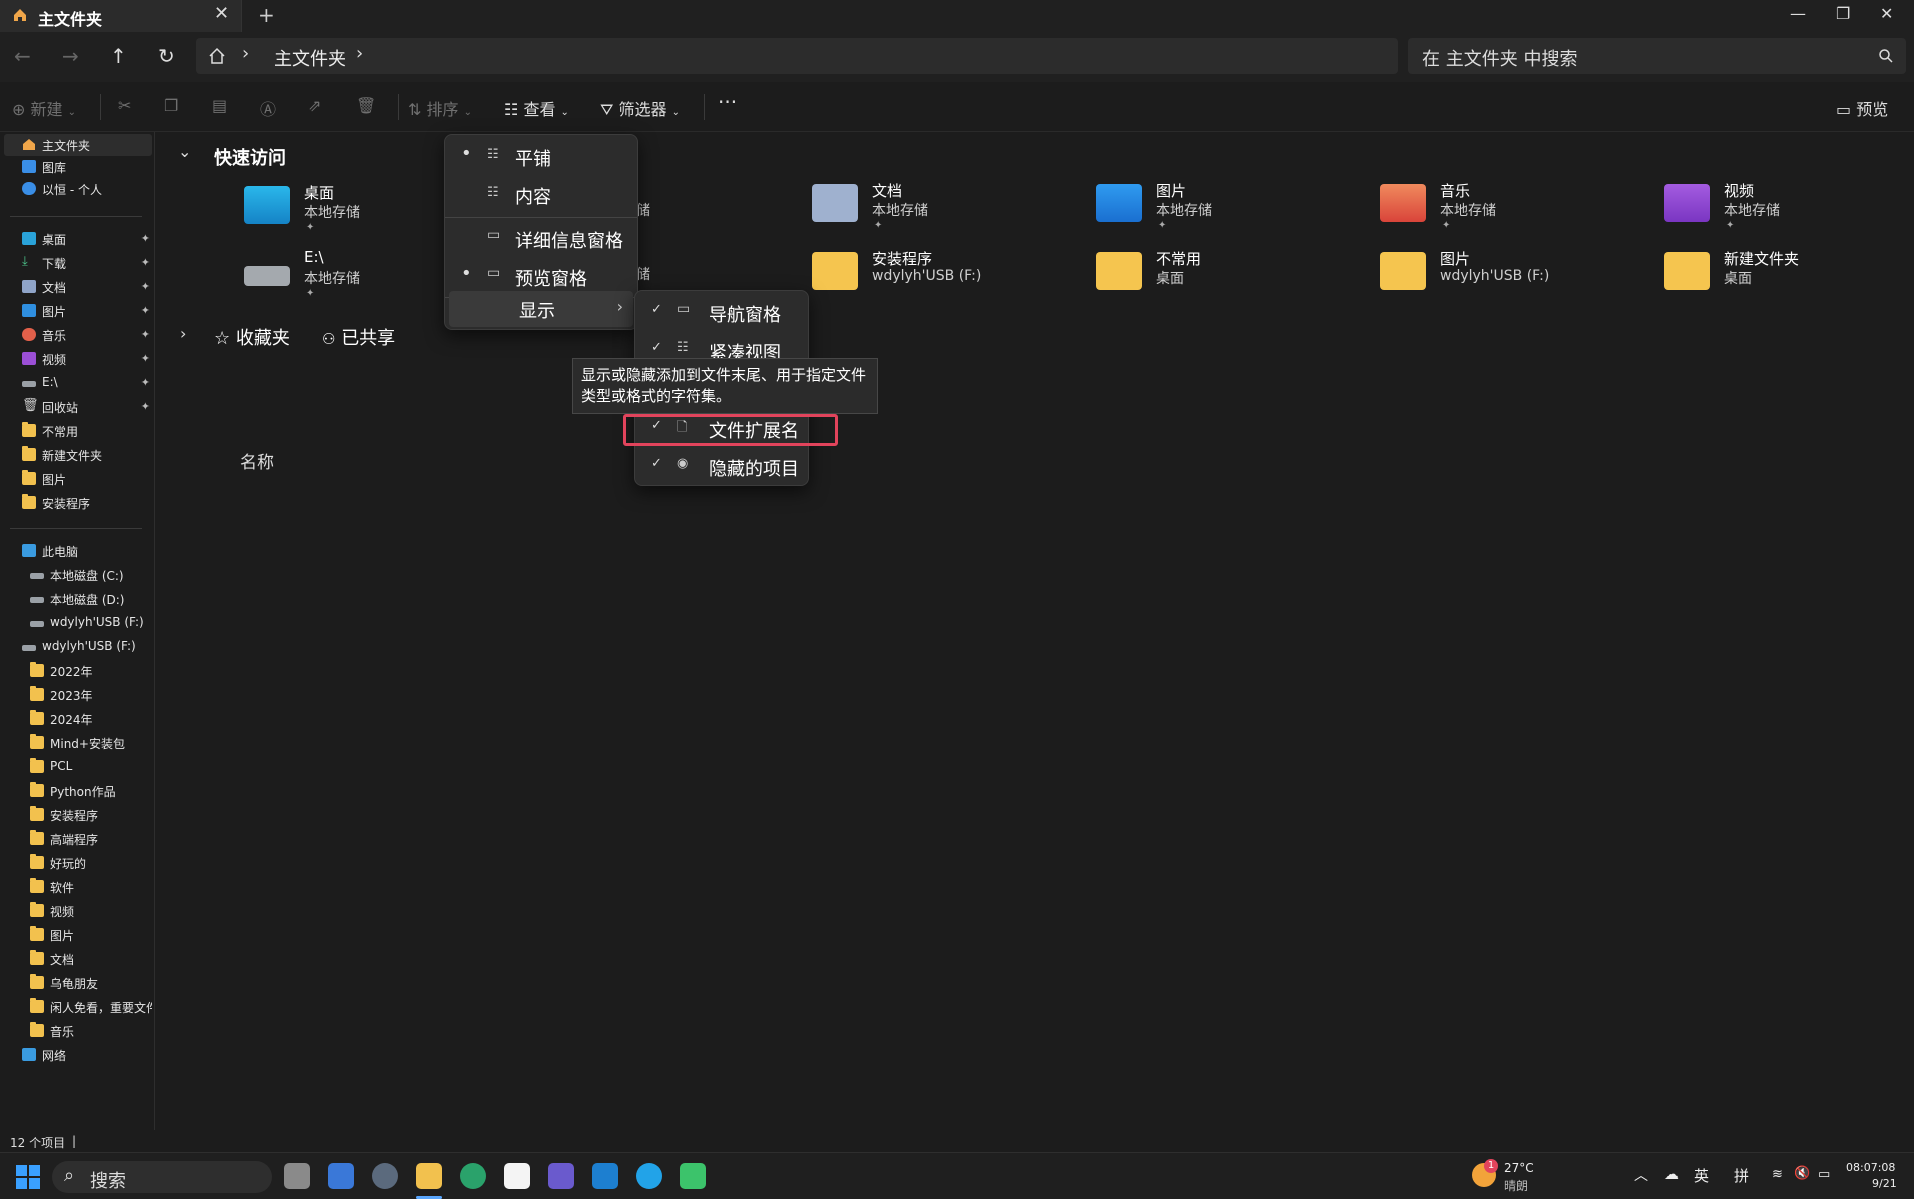 The width and height of the screenshot is (1914, 1199). What do you see at coordinates (1221, 208) in the screenshot?
I see `quick-access-item-pictures: 图片 本地存储 ✦` at bounding box center [1221, 208].